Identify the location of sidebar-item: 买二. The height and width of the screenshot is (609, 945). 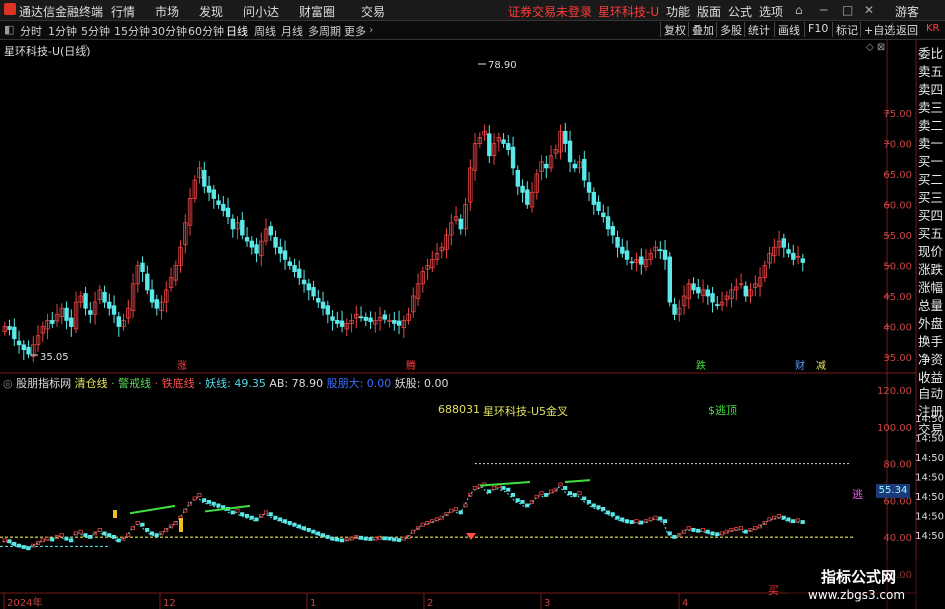
(931, 180).